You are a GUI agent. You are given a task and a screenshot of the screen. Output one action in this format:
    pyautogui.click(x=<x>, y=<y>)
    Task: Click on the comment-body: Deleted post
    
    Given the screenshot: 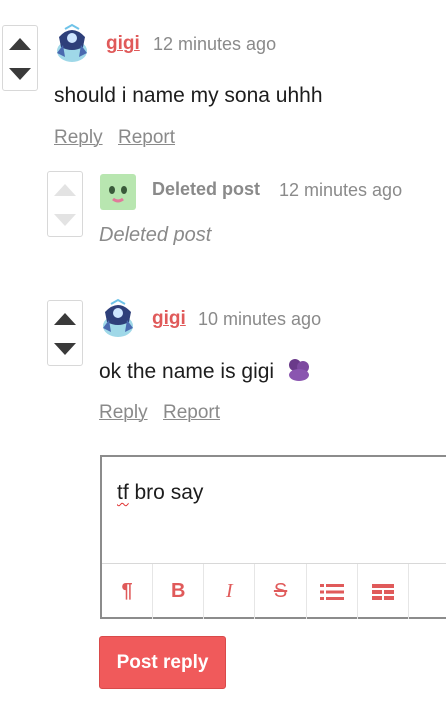 What is the action you would take?
    pyautogui.click(x=155, y=235)
    